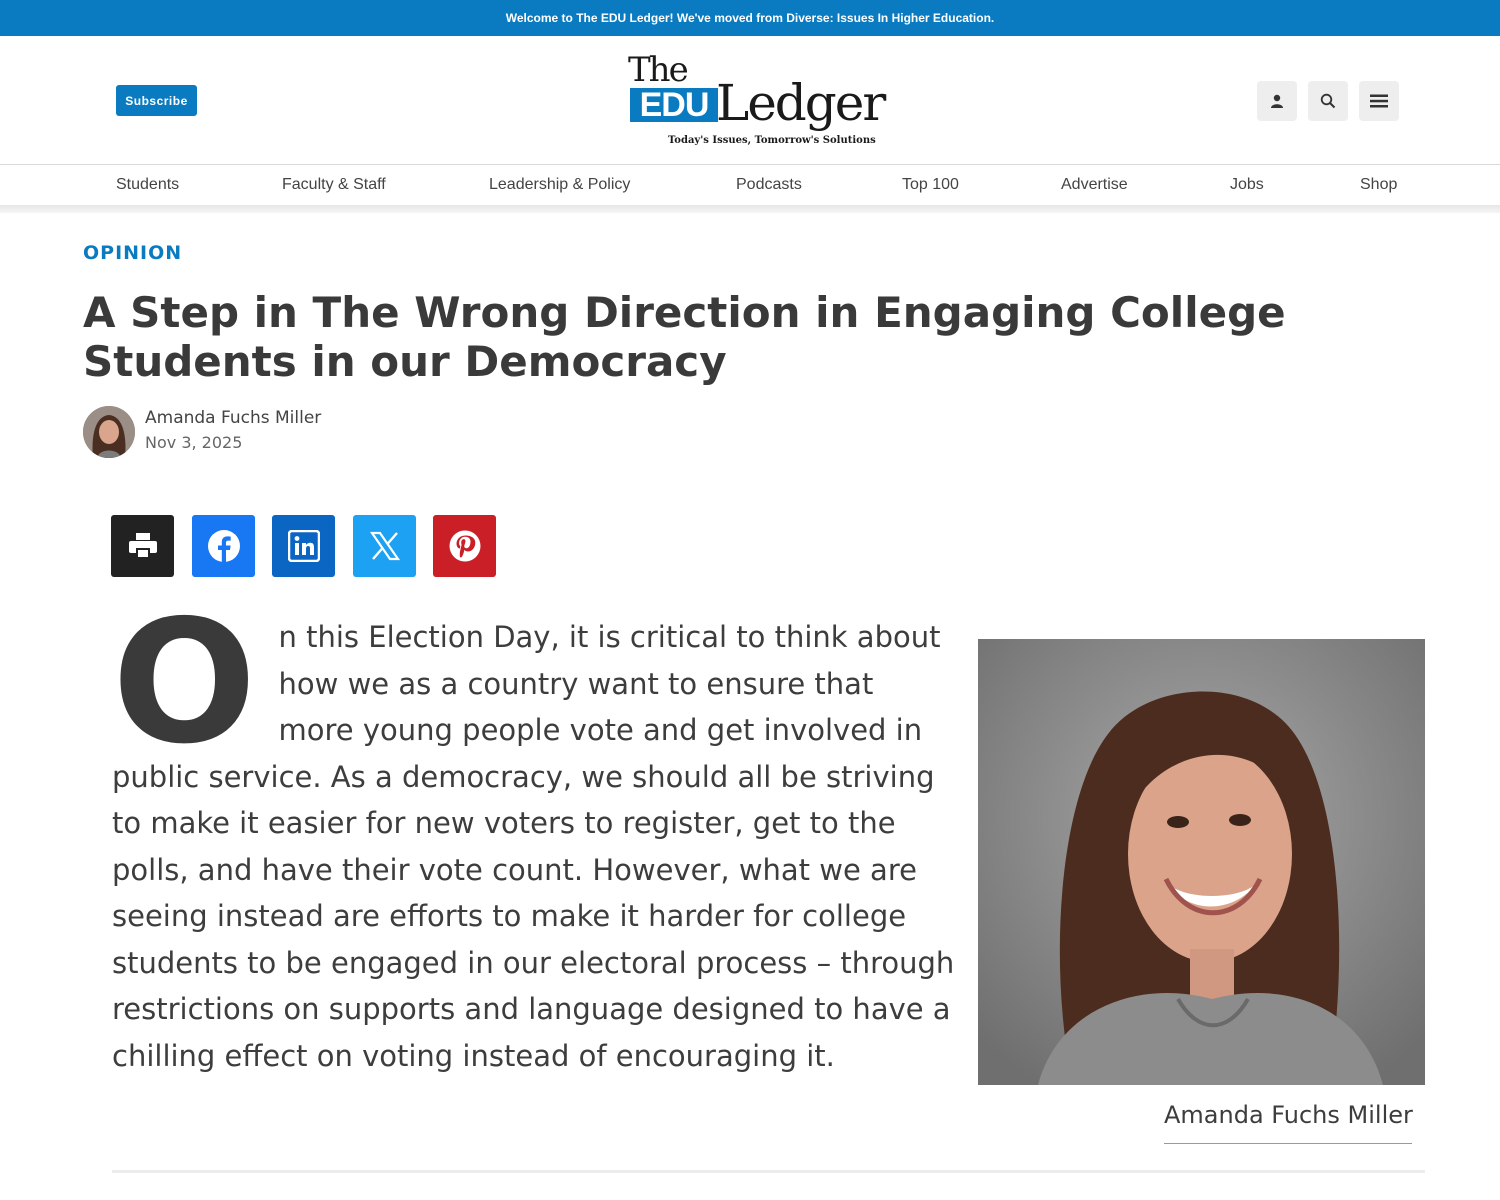 The width and height of the screenshot is (1500, 1200). Describe the element at coordinates (109, 432) in the screenshot. I see `author-avatar` at that location.